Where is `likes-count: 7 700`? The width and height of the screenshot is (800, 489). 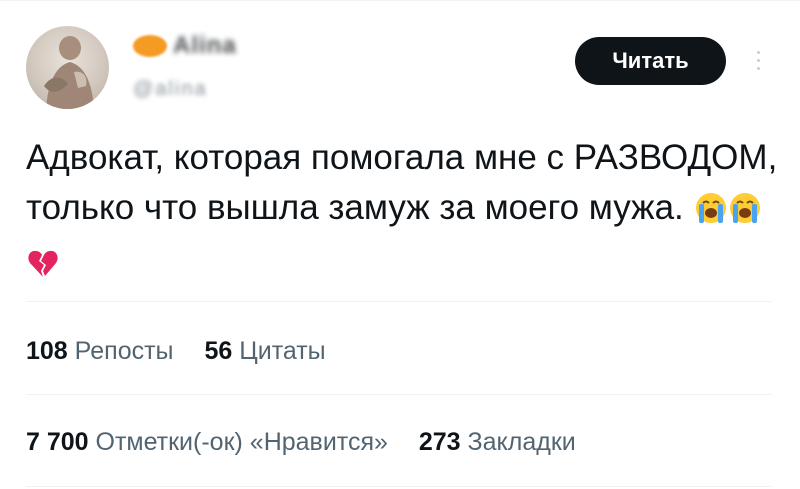
likes-count: 7 700 is located at coordinates (57, 442).